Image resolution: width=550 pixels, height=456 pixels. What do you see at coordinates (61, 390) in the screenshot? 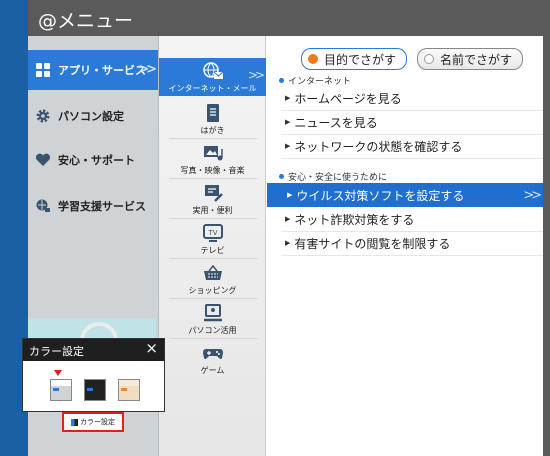
I see `swatch-blue-theme` at bounding box center [61, 390].